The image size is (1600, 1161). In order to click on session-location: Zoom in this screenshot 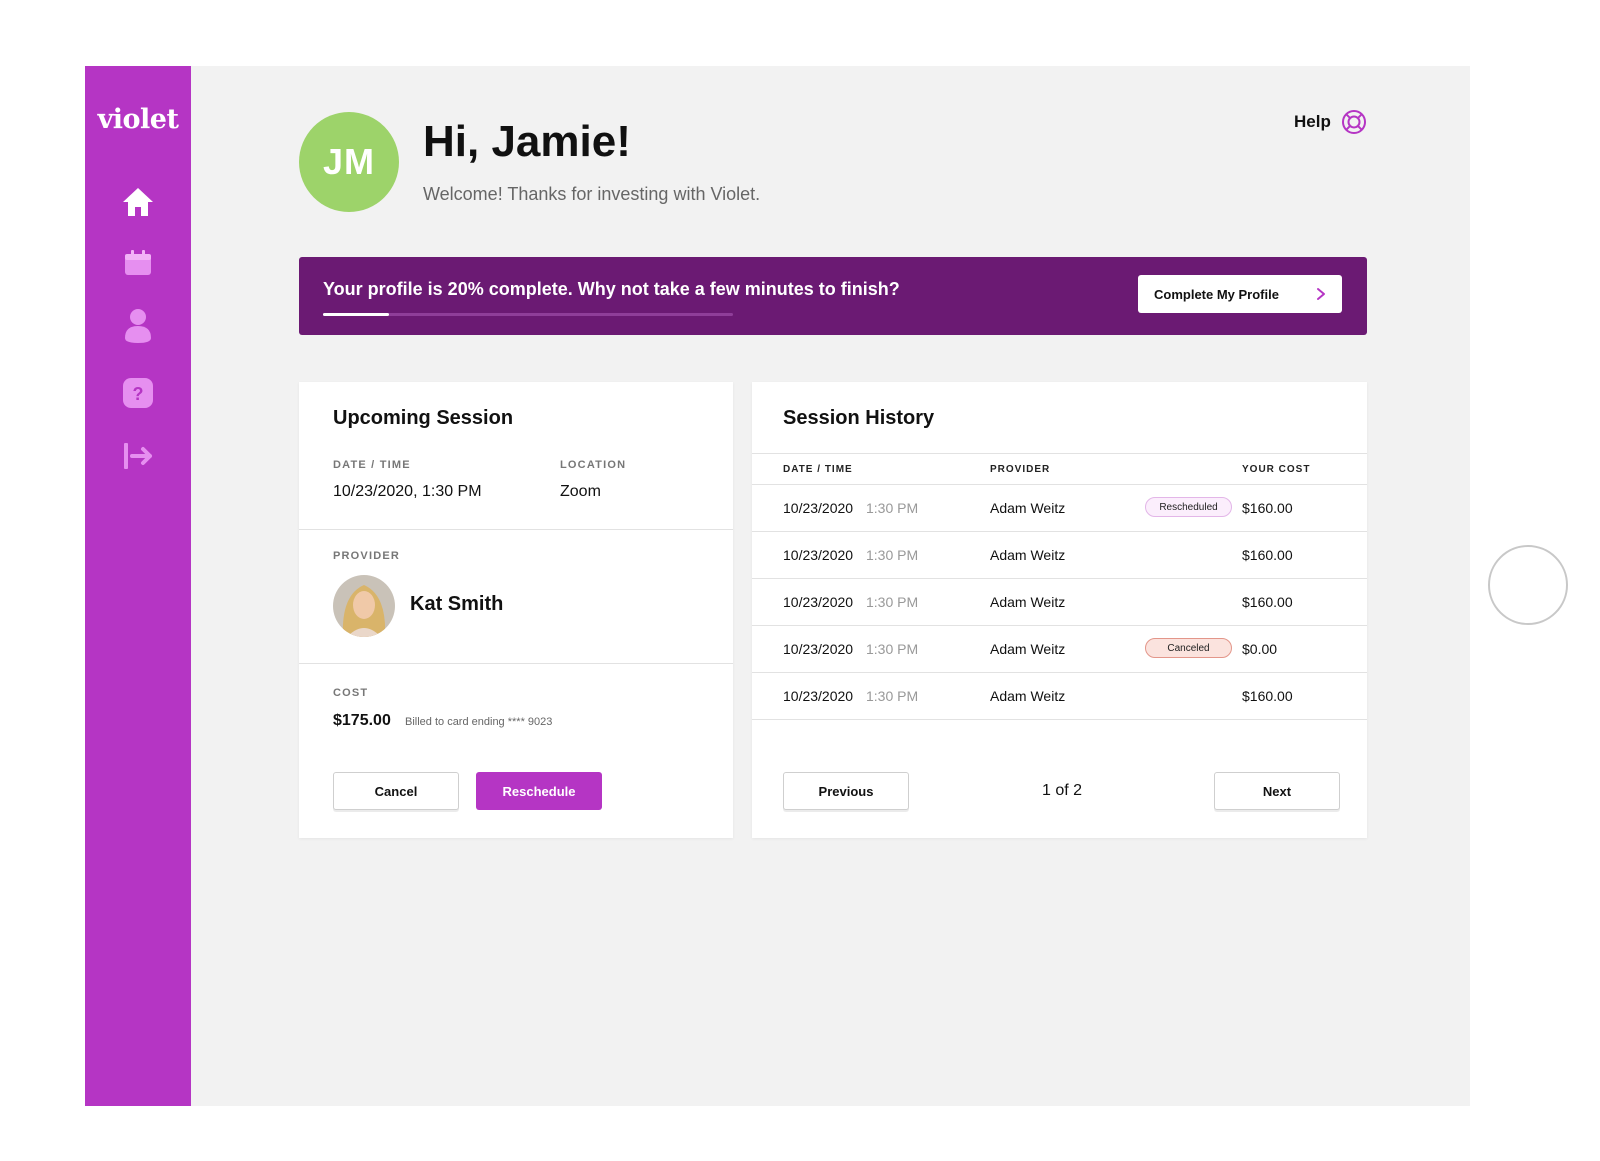, I will do `click(580, 491)`.